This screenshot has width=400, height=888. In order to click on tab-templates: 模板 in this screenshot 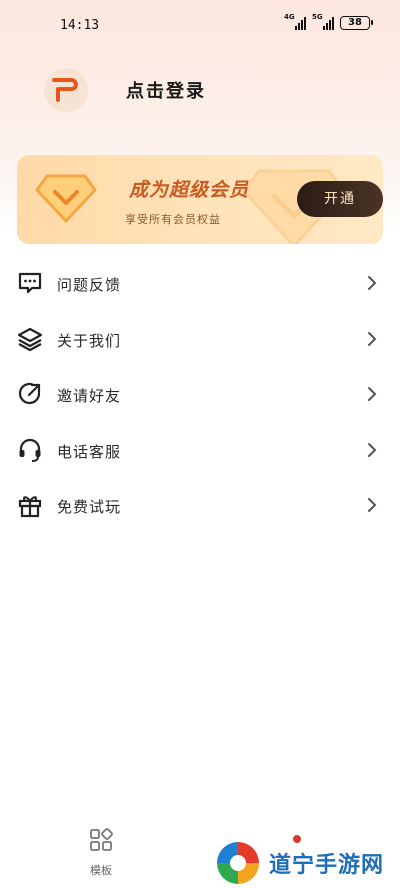, I will do `click(101, 853)`.